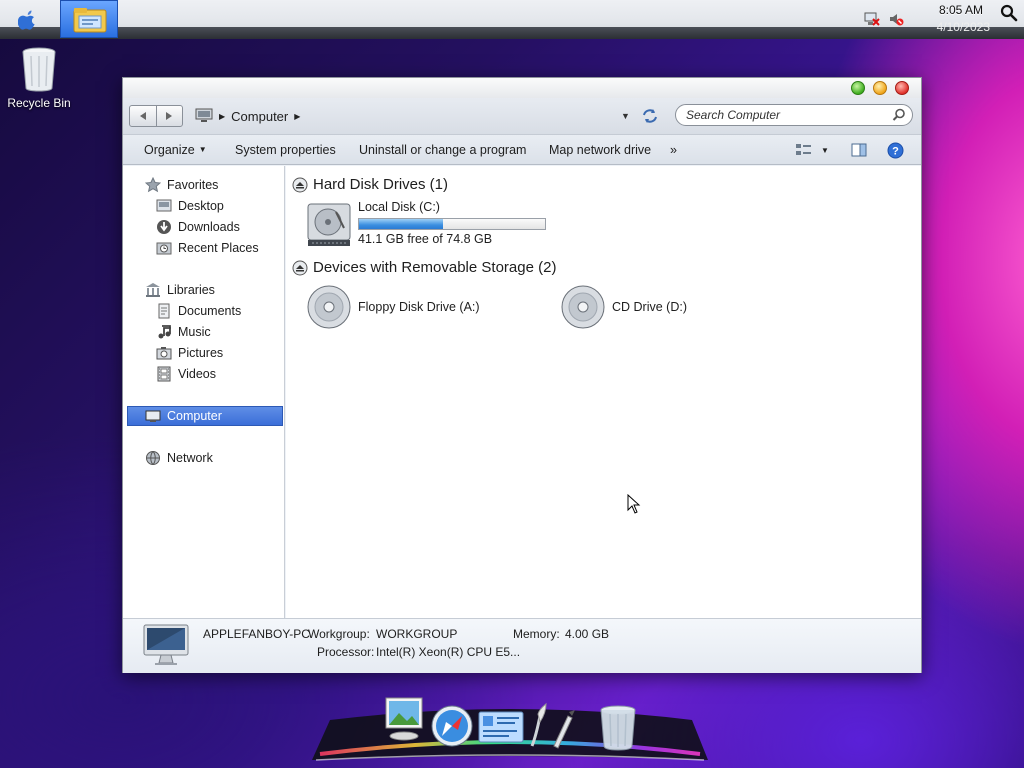 Image resolution: width=1024 pixels, height=768 pixels. What do you see at coordinates (452, 224) in the screenshot?
I see `drive-usage-bar` at bounding box center [452, 224].